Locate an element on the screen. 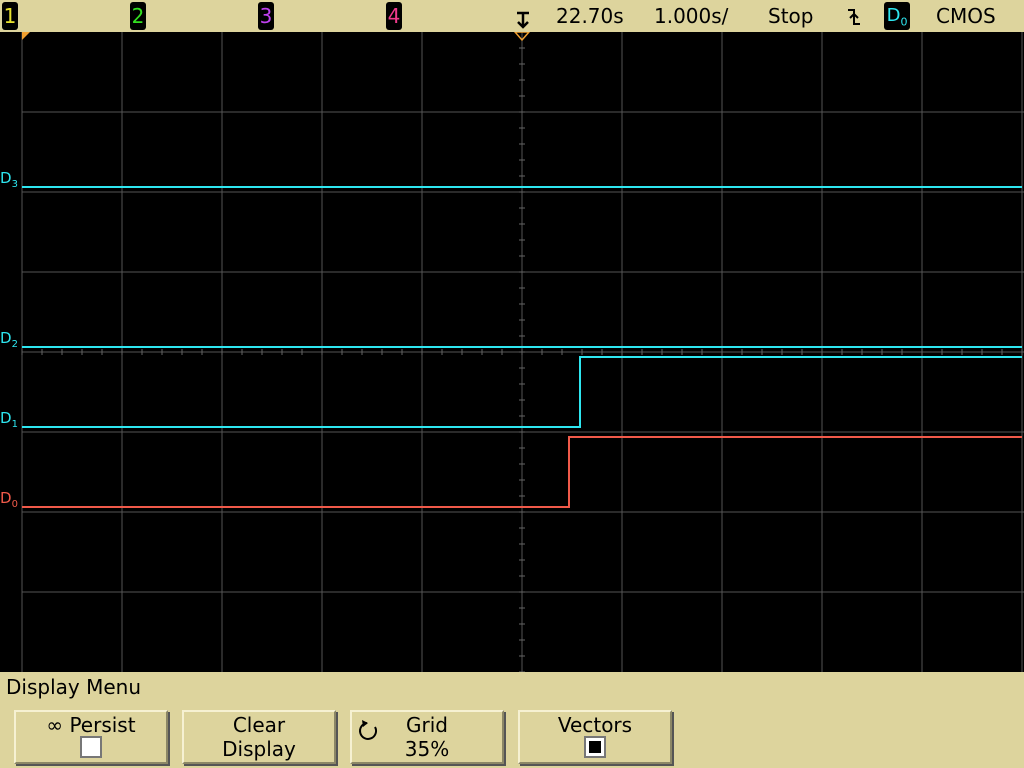 The width and height of the screenshot is (1024, 768). channel-3-label: 3 is located at coordinates (266, 16).